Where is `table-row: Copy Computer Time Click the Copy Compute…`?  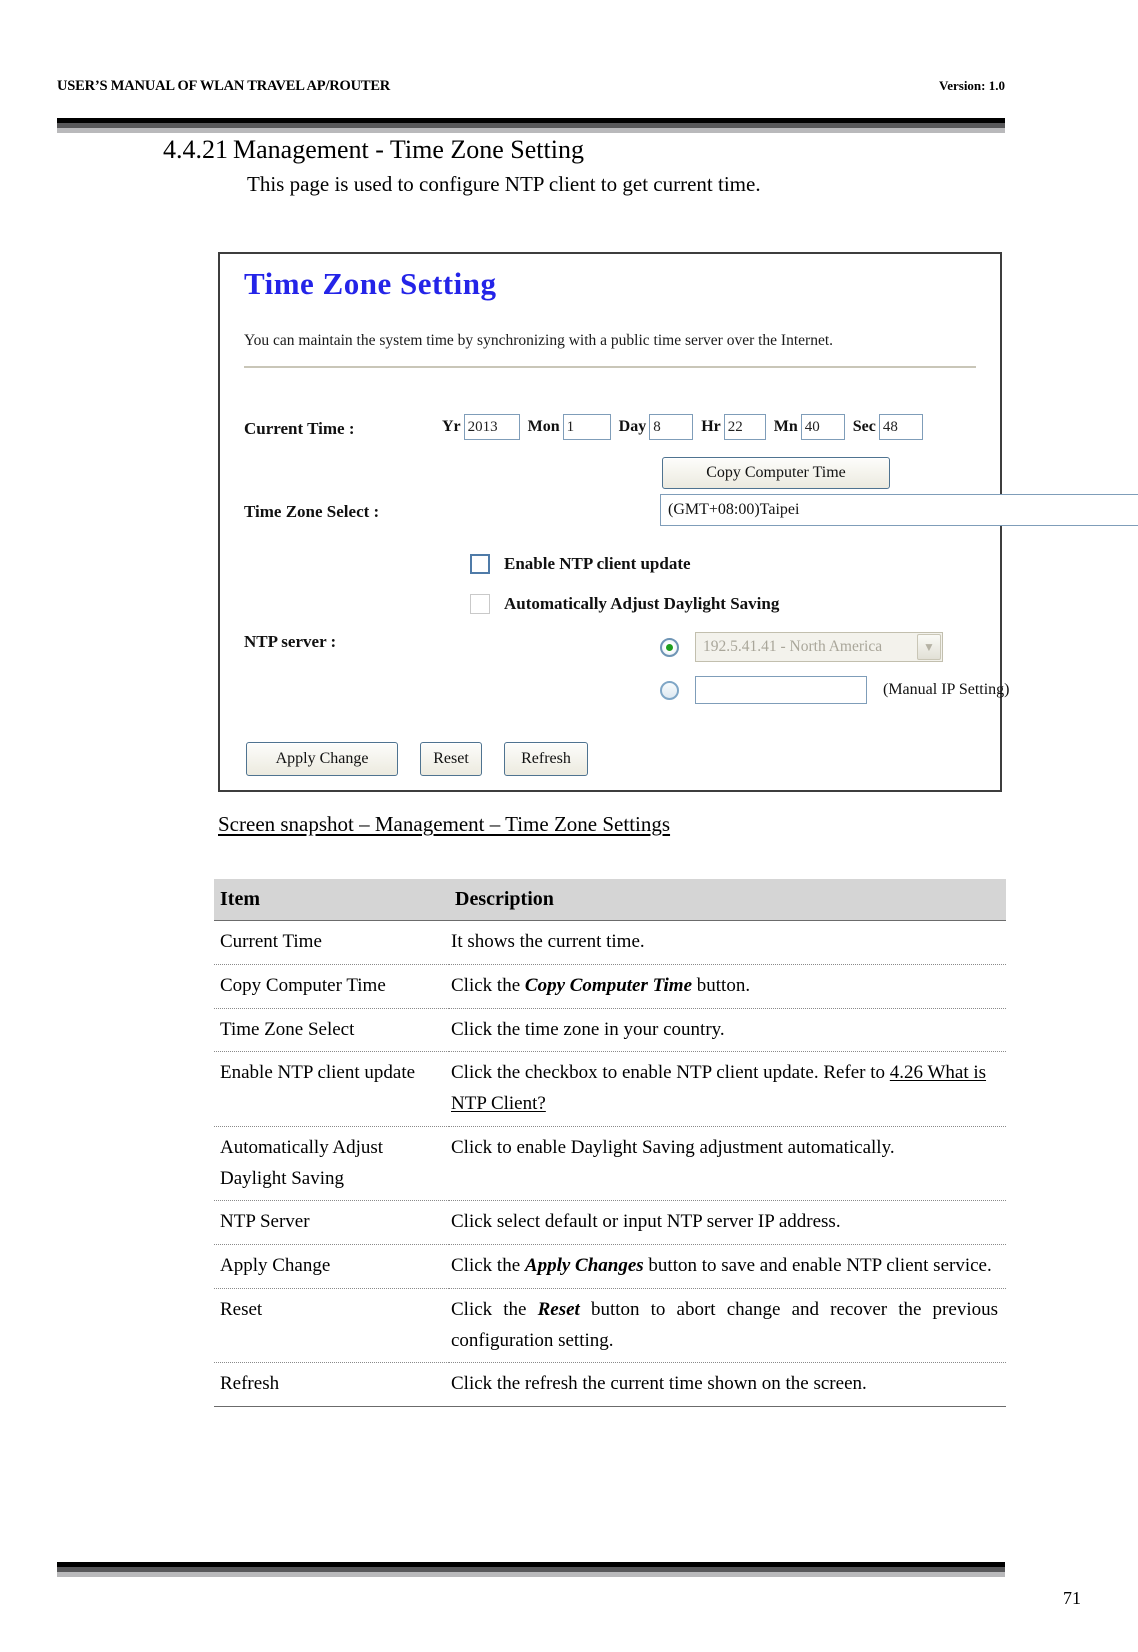
table-row: Copy Computer Time Click the Copy Compute… is located at coordinates (610, 986).